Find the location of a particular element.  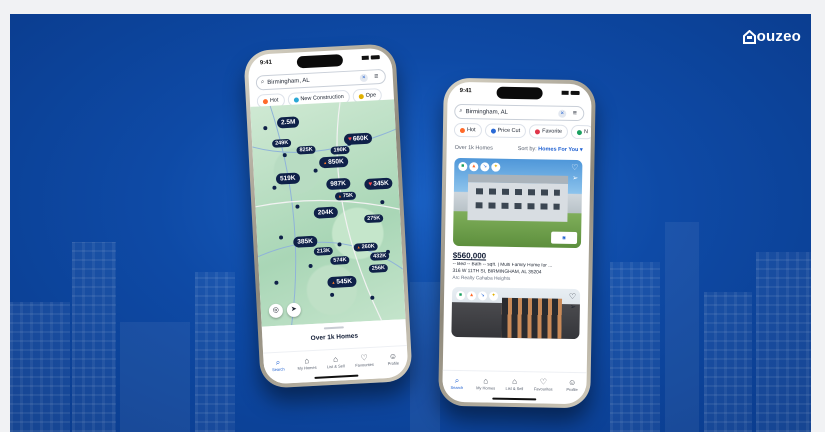

price-pin: 213K is located at coordinates (323, 251).